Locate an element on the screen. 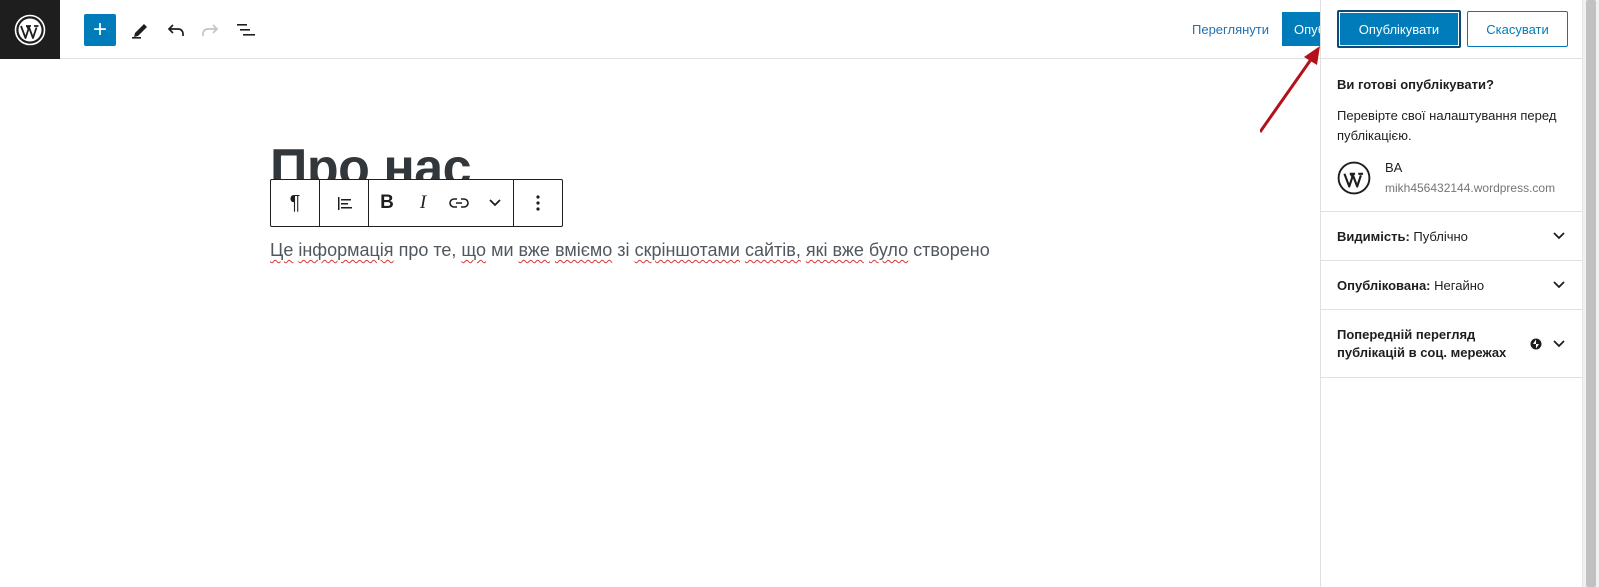 The height and width of the screenshot is (587, 1599). pencil-icon is located at coordinates (139, 31).